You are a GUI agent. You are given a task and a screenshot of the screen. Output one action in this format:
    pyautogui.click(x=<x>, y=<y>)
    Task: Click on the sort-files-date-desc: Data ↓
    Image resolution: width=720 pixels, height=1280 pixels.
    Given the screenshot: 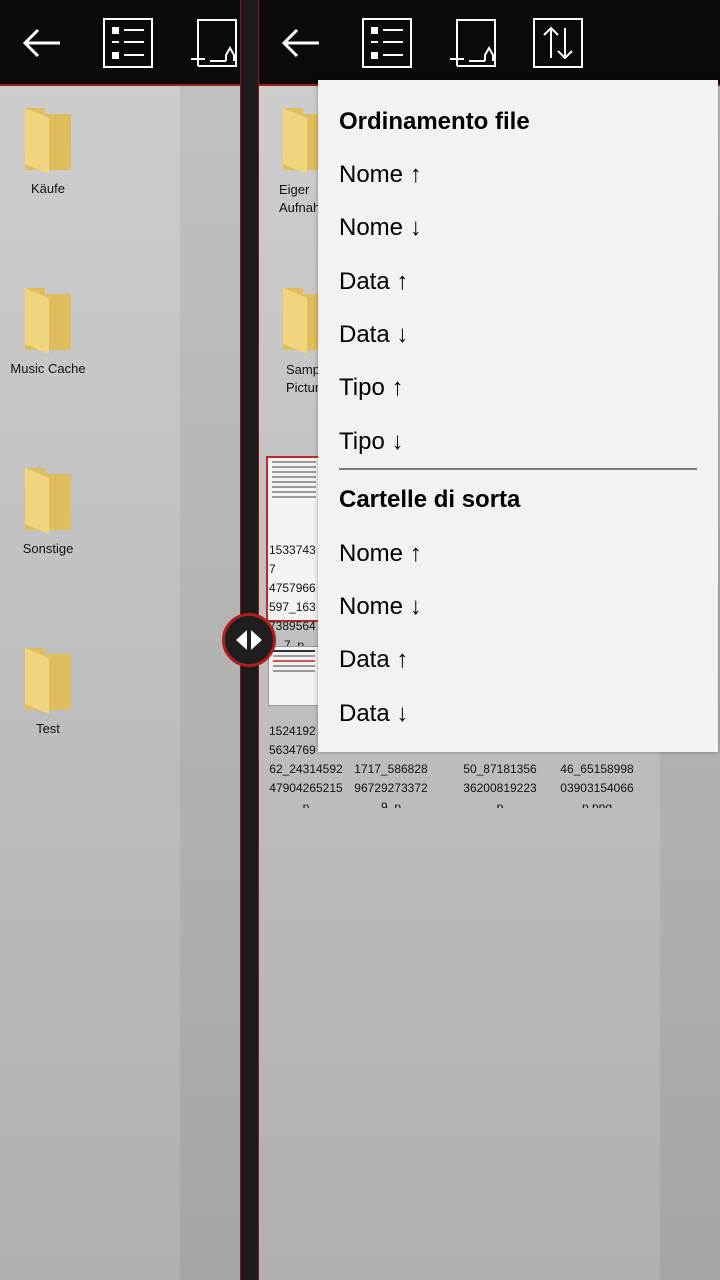 What is the action you would take?
    pyautogui.click(x=373, y=335)
    